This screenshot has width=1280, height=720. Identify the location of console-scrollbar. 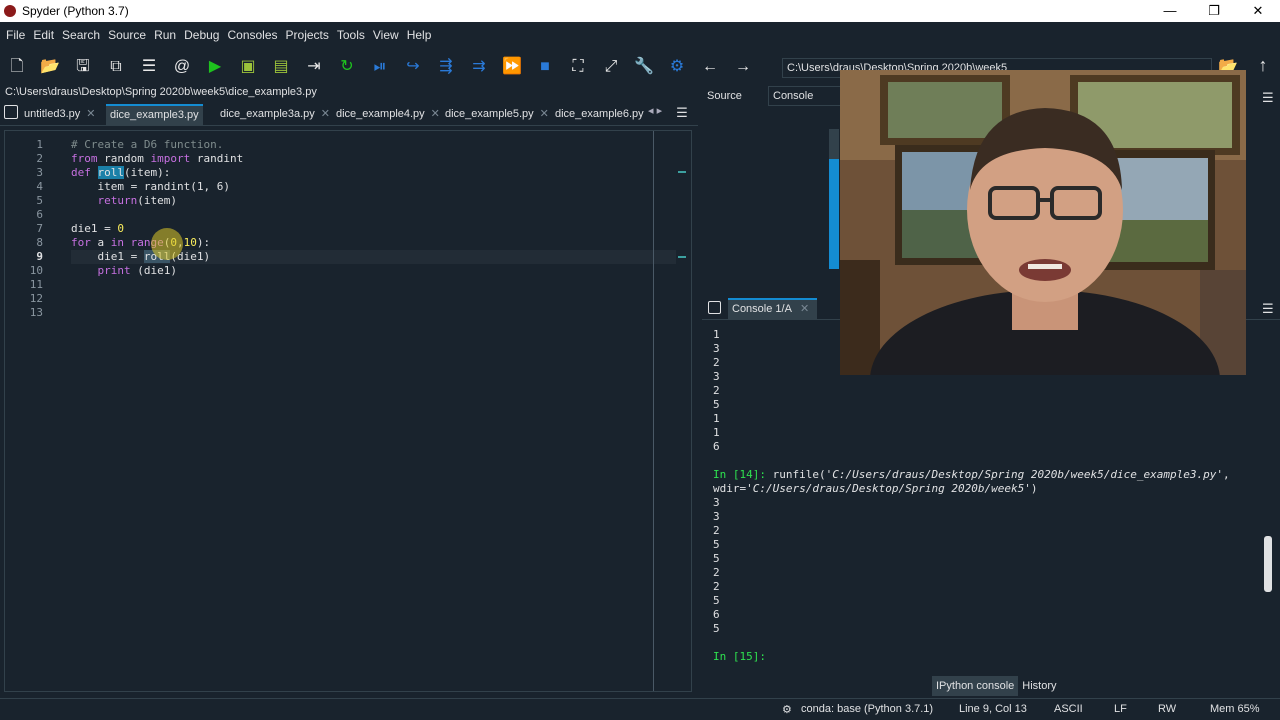
(1268, 501).